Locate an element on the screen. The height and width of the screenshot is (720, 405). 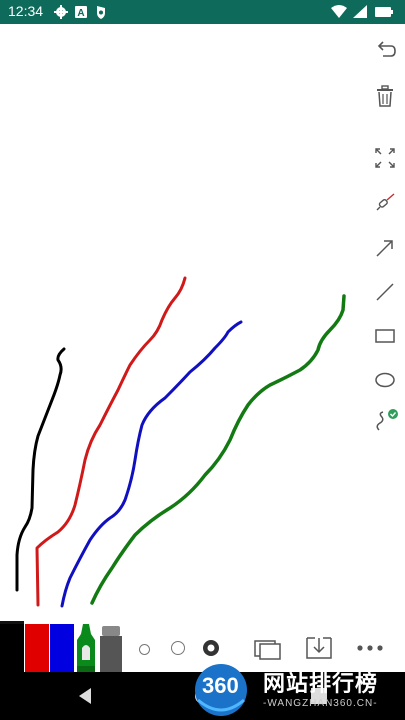
line-tool-icon is located at coordinates (385, 292).